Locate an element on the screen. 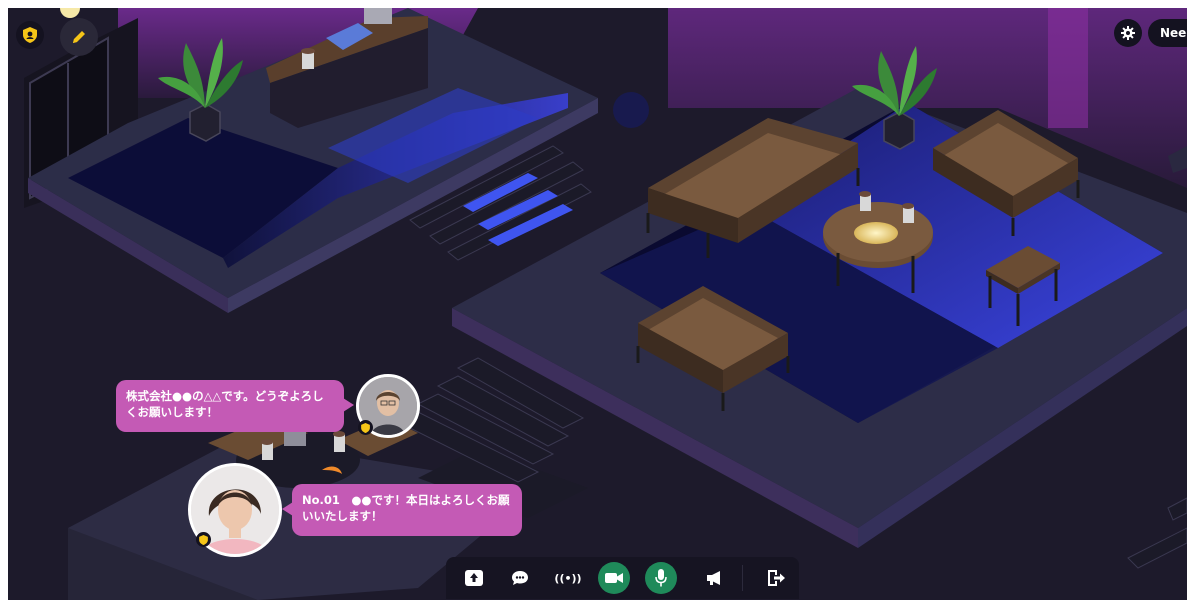 The image size is (1187, 604). chat-bubble: 株式会社●●の△△です。どうぞよろしくお願いします！ is located at coordinates (235, 406).